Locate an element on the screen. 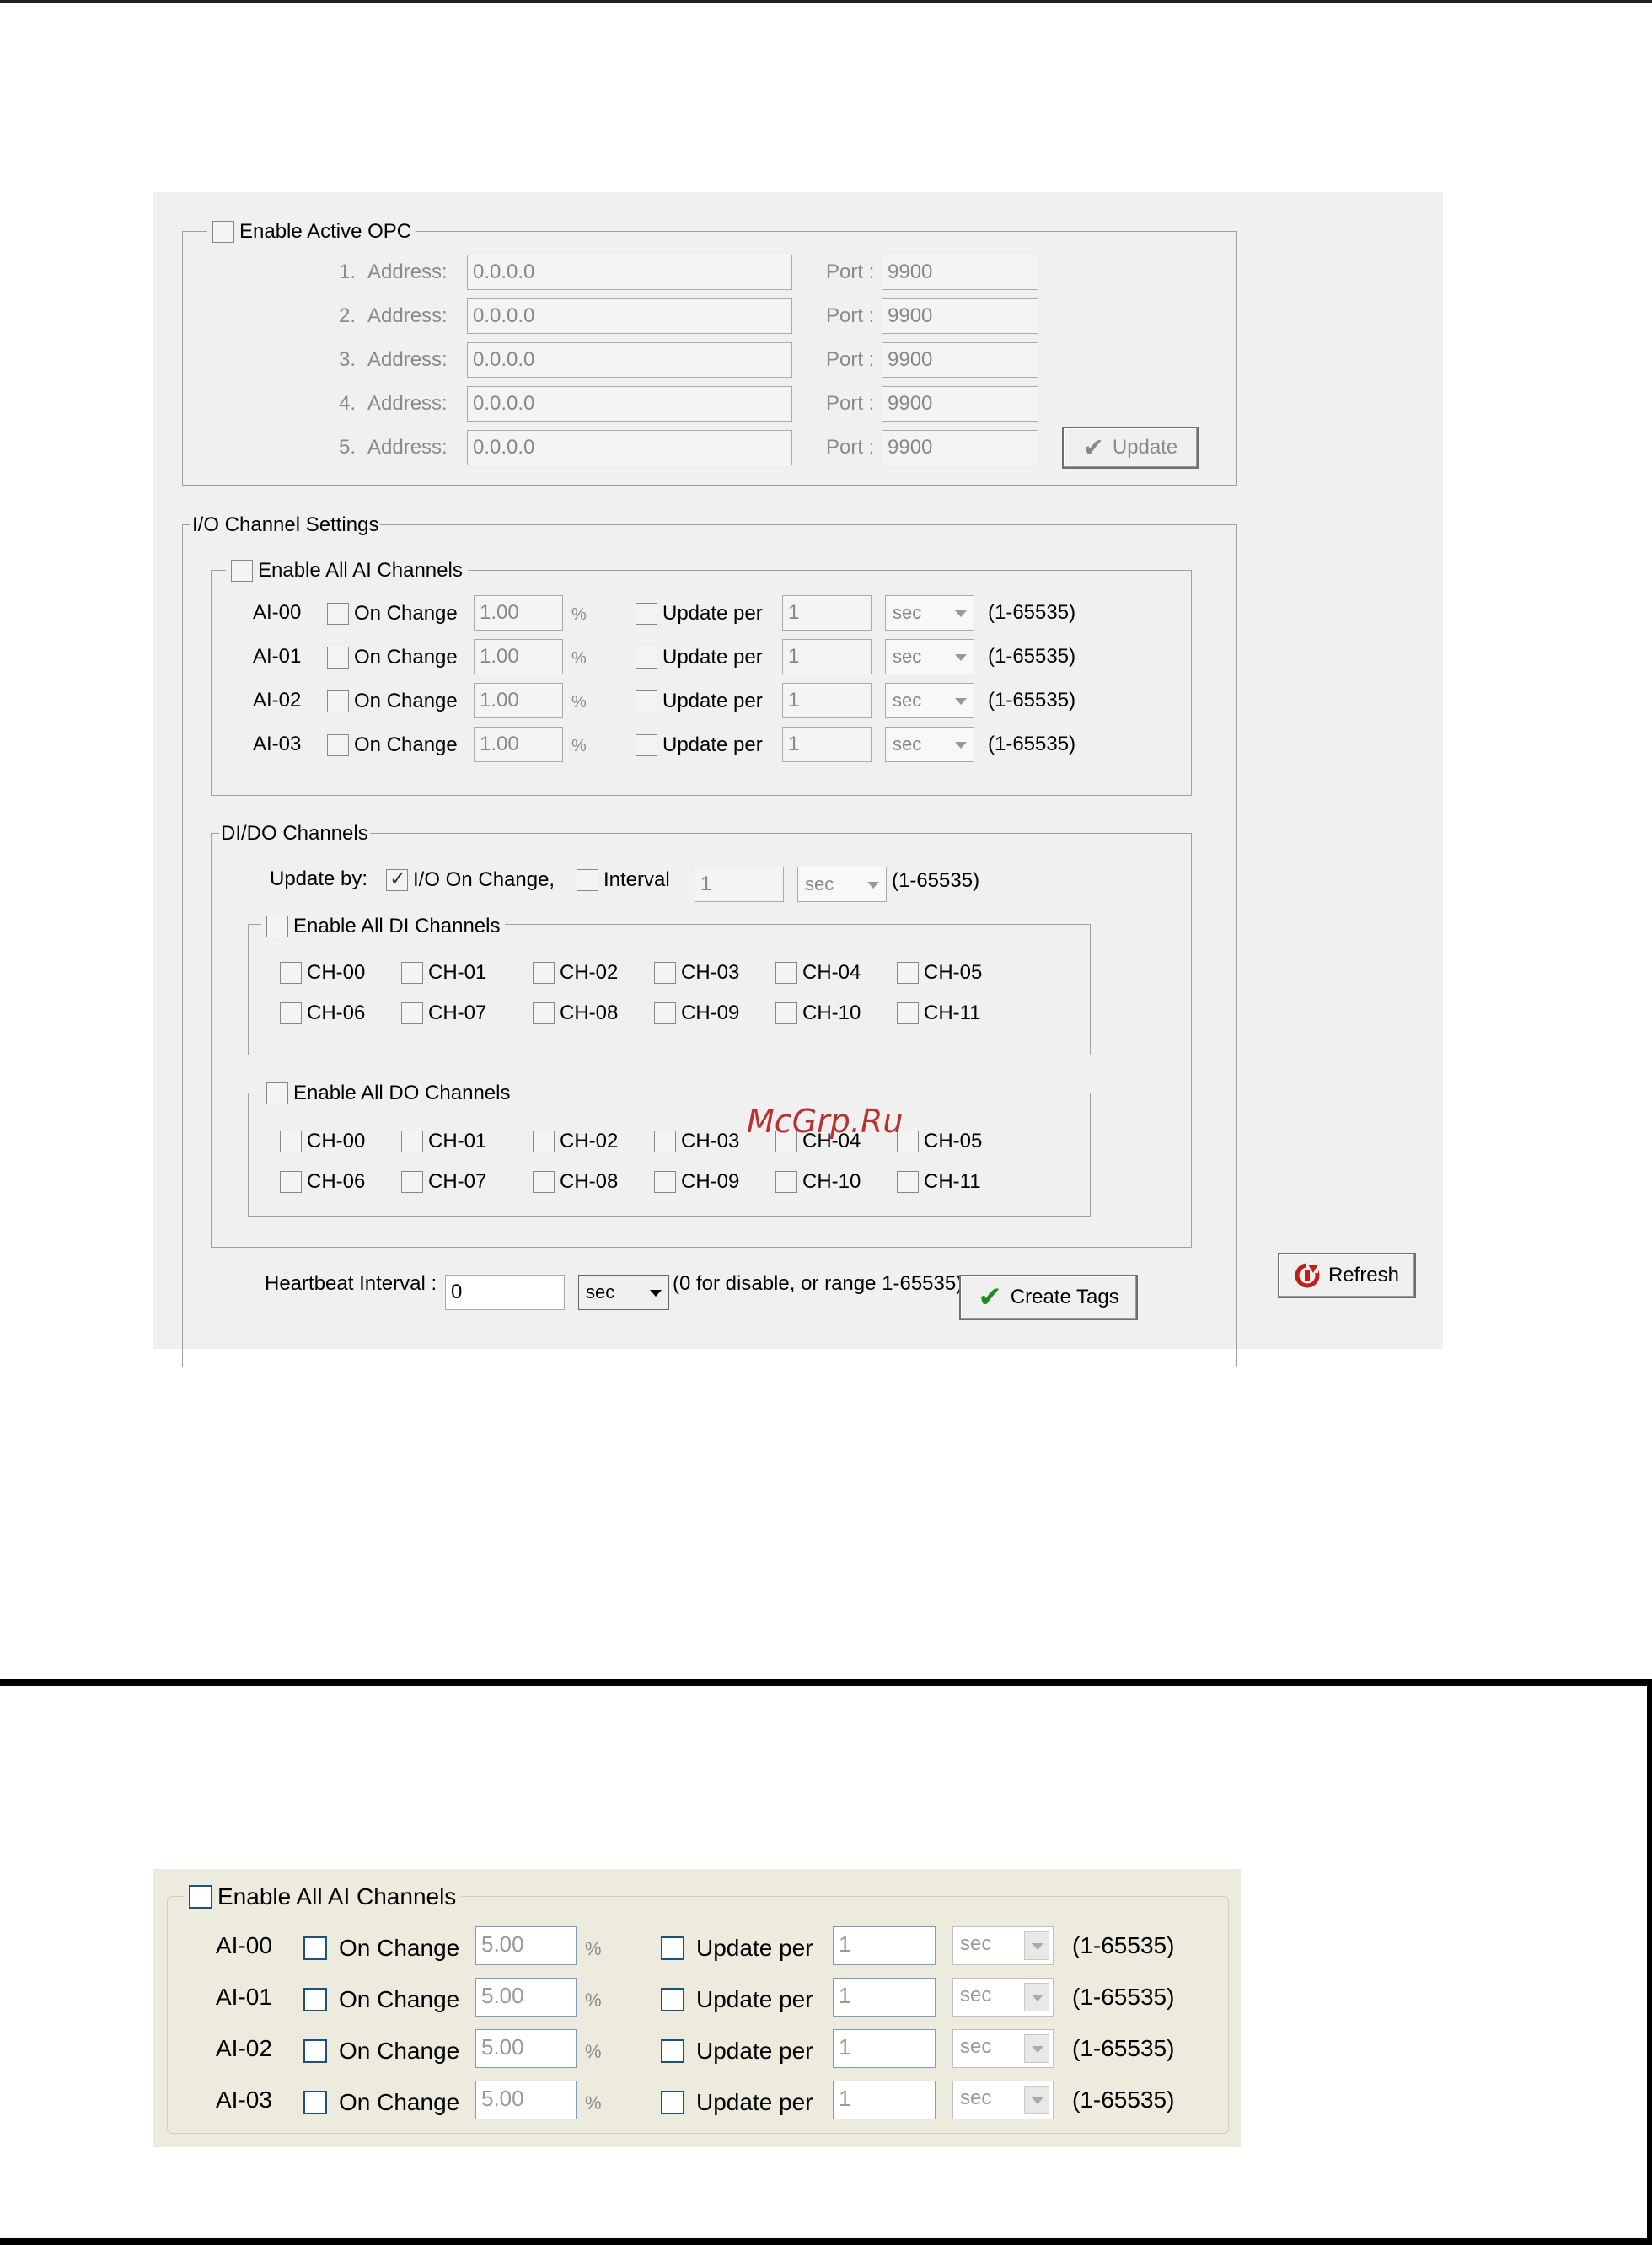 The image size is (1652, 2245). heartbeat-interval-input: 0 is located at coordinates (505, 1292).